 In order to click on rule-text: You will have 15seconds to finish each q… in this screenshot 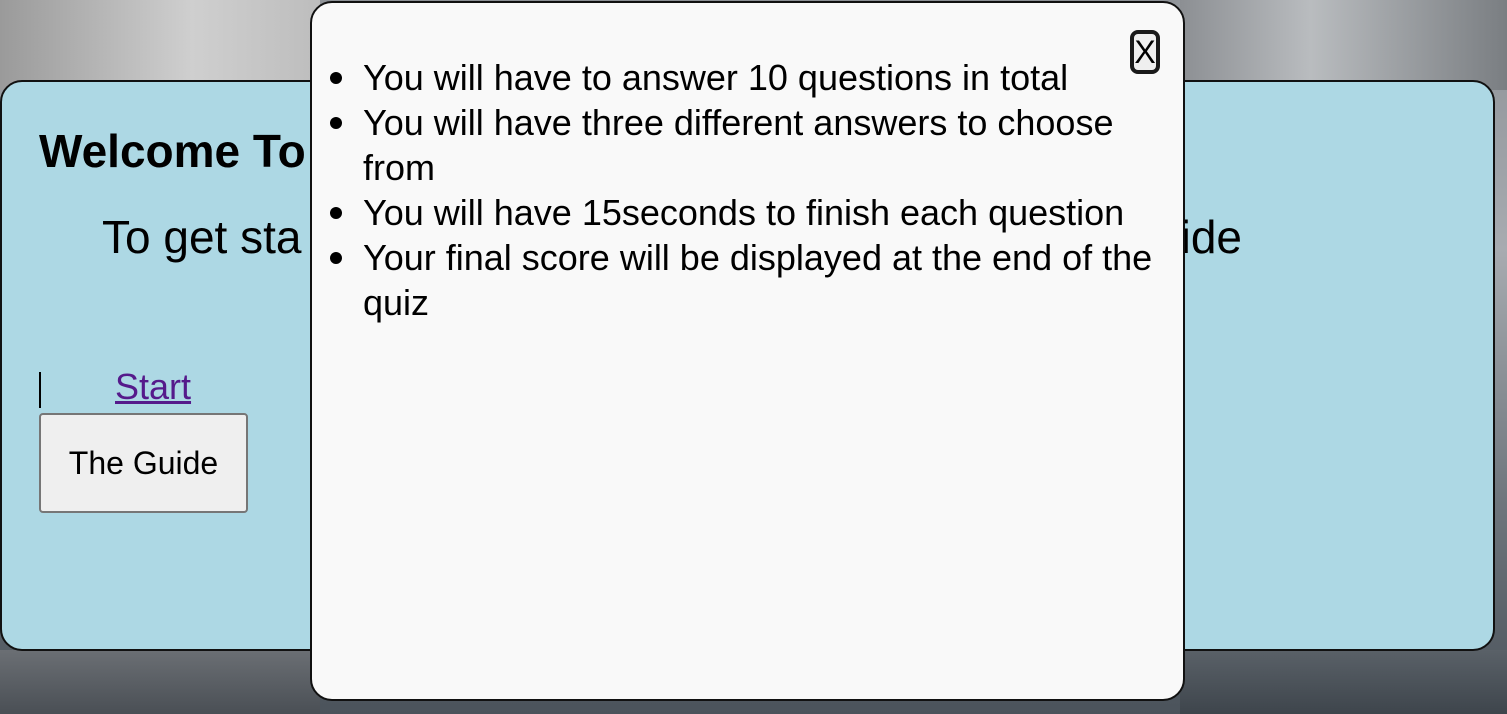, I will do `click(744, 212)`.